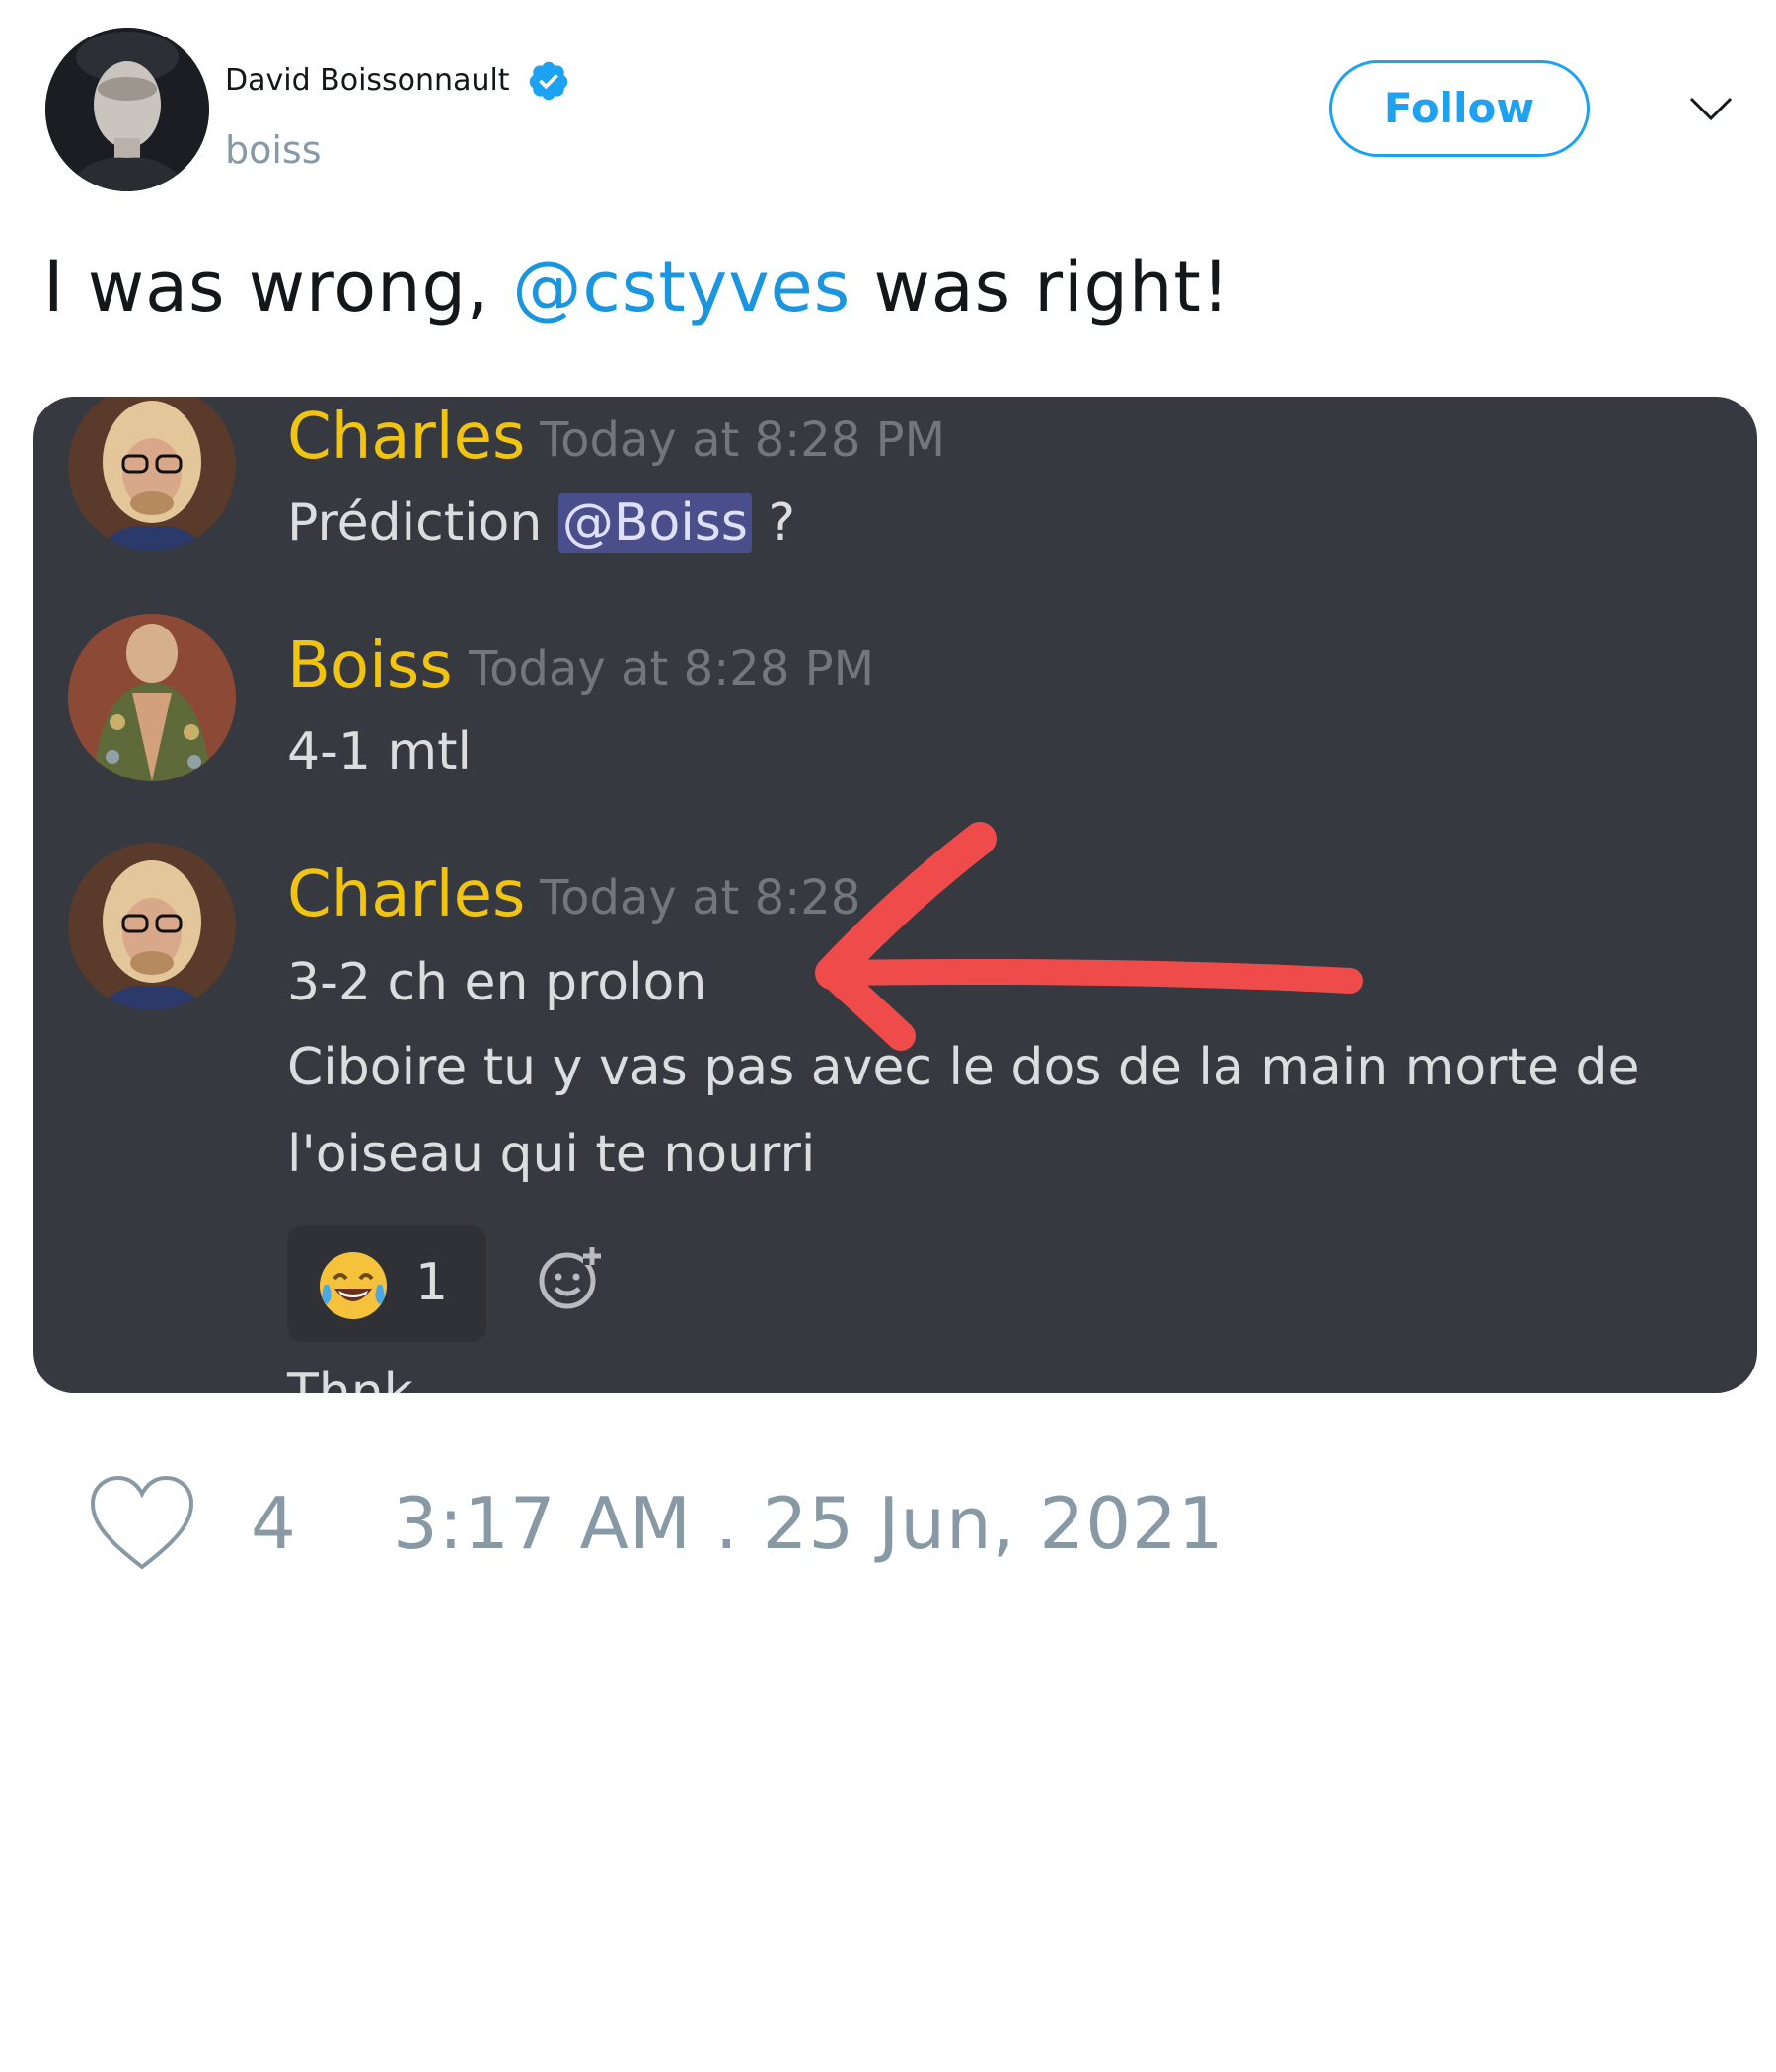 The image size is (1776, 2072). Describe the element at coordinates (548, 81) in the screenshot. I see `verified-badge-icon` at that location.